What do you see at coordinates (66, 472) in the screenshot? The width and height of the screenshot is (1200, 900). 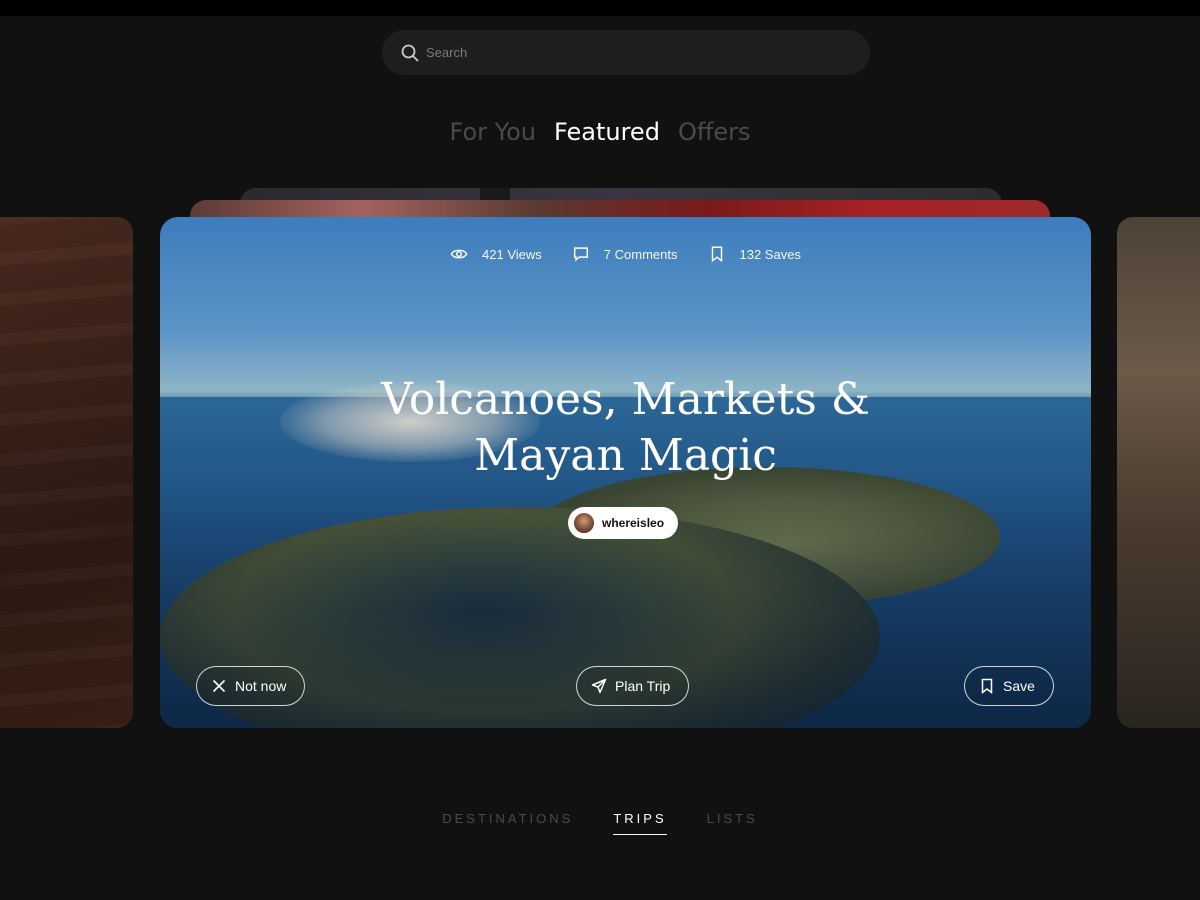 I see `previous-card` at bounding box center [66, 472].